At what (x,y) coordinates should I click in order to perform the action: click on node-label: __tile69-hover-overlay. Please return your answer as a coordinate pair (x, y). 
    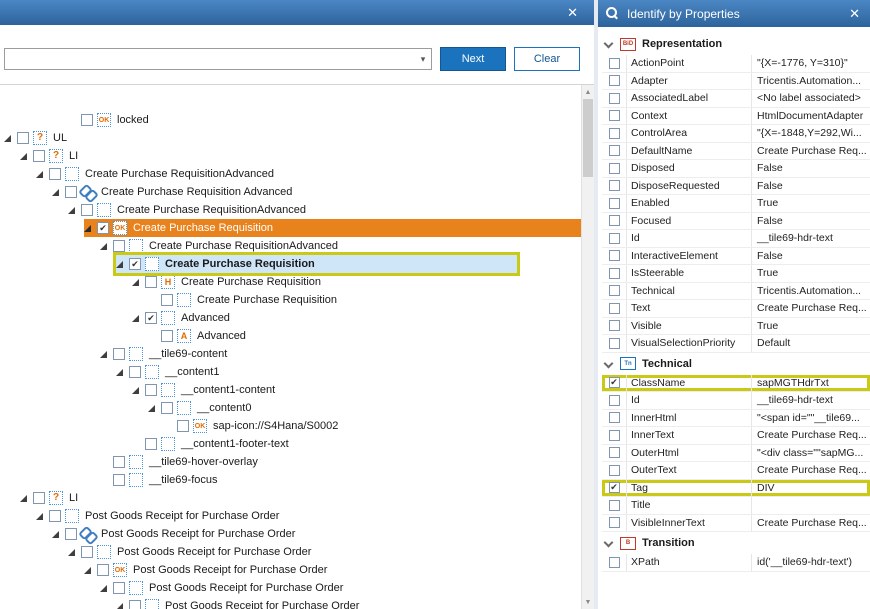
    Looking at the image, I should click on (203, 462).